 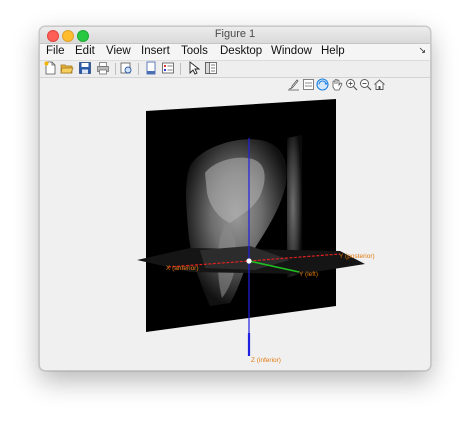 What do you see at coordinates (50, 68) in the screenshot?
I see `new-figure-icon` at bounding box center [50, 68].